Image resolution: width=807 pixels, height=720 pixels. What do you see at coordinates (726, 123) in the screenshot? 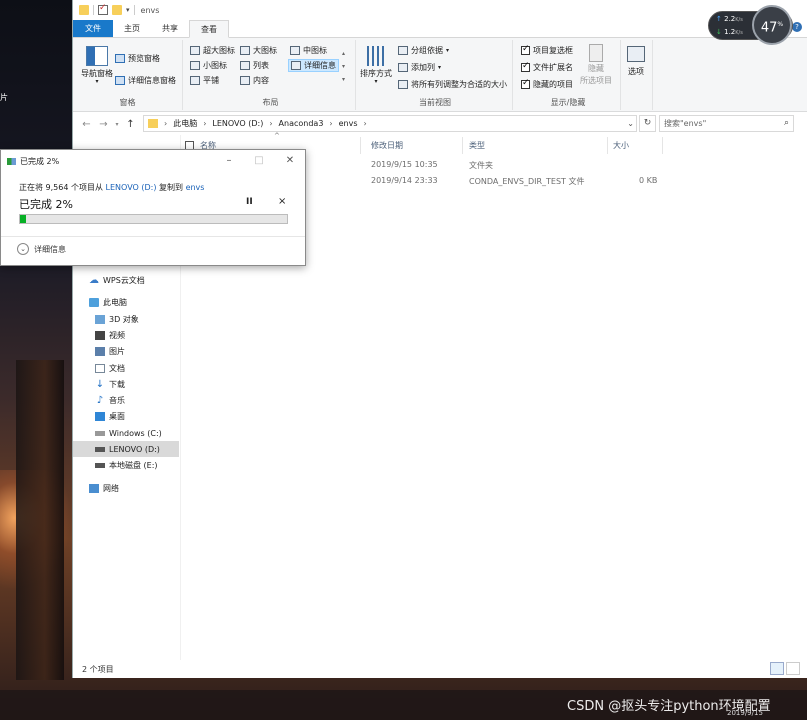
I see `search-input: 搜索"envs" ⌕` at bounding box center [726, 123].